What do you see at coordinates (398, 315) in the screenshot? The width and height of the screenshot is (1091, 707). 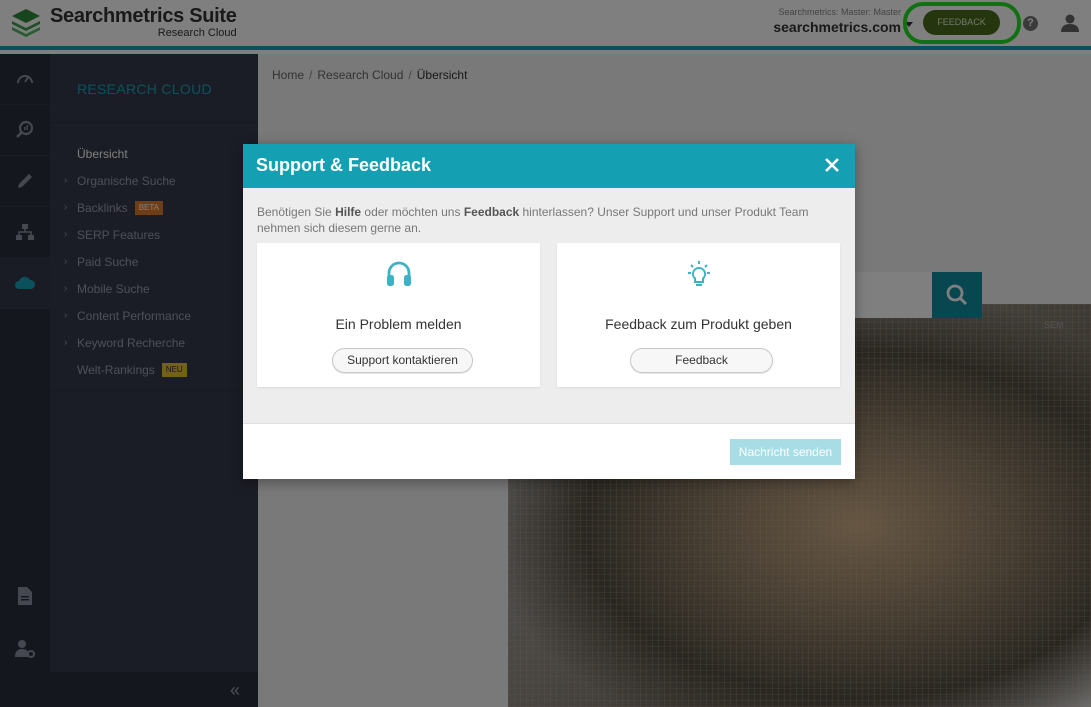 I see `report-problem-card: Ein Problem melden Support kontaktieren` at bounding box center [398, 315].